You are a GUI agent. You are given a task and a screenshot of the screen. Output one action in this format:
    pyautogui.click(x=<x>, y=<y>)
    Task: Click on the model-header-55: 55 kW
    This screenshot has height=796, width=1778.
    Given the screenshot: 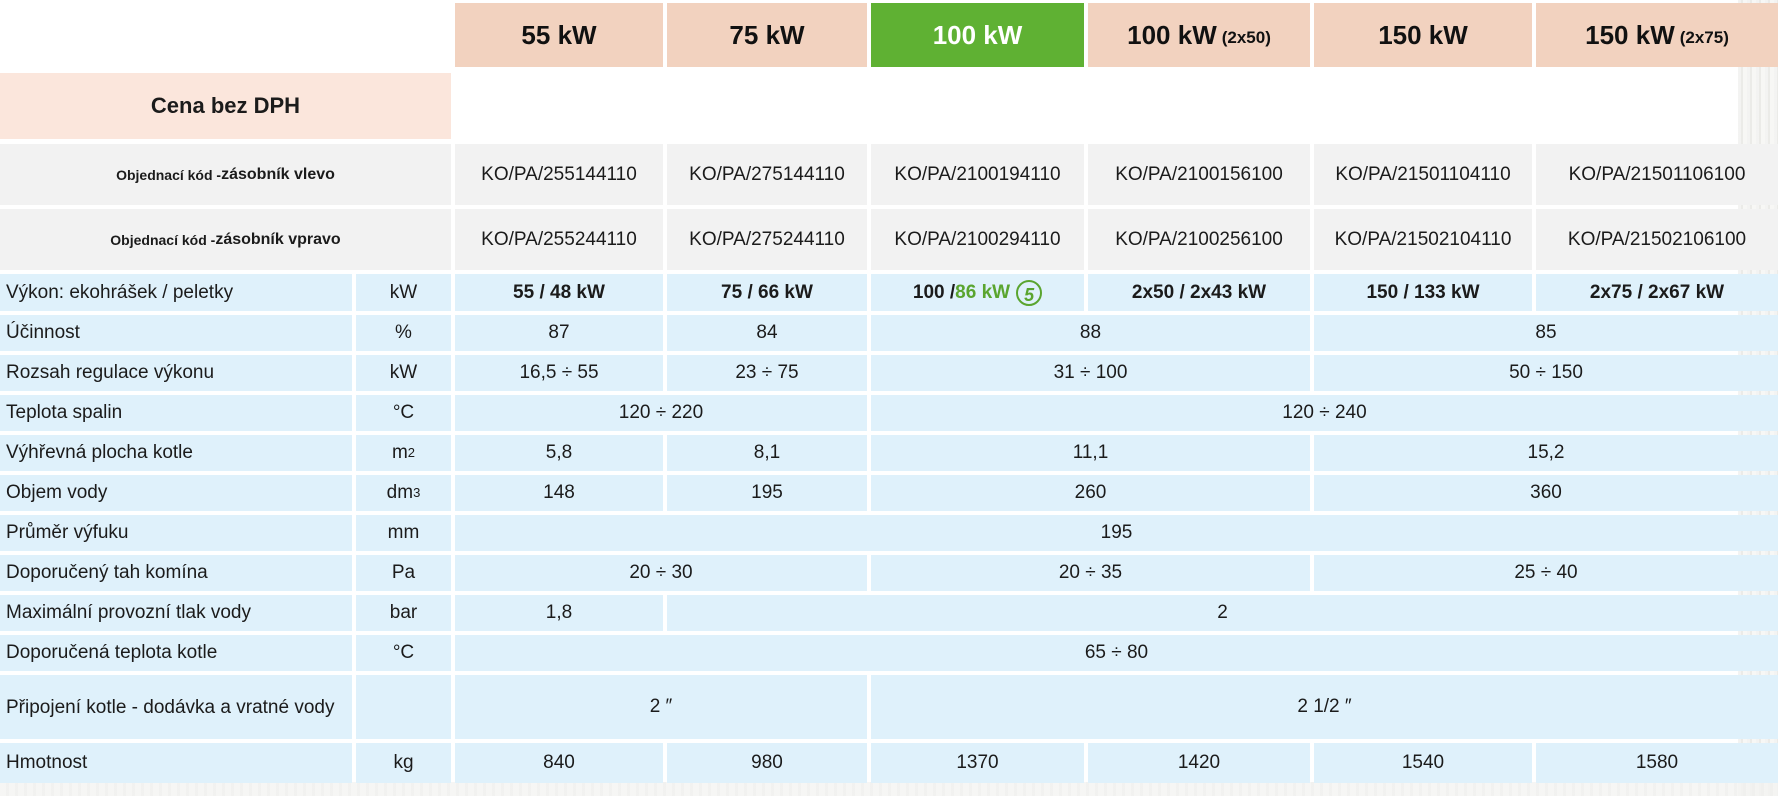 What is the action you would take?
    pyautogui.click(x=559, y=35)
    